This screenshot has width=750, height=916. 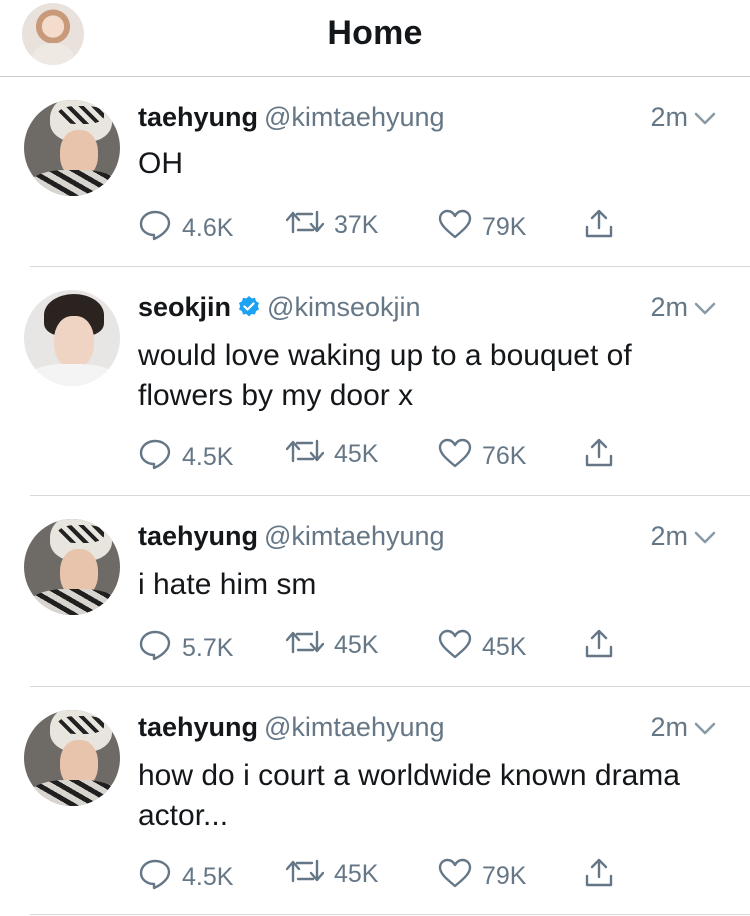 What do you see at coordinates (390, 914) in the screenshot?
I see `divider` at bounding box center [390, 914].